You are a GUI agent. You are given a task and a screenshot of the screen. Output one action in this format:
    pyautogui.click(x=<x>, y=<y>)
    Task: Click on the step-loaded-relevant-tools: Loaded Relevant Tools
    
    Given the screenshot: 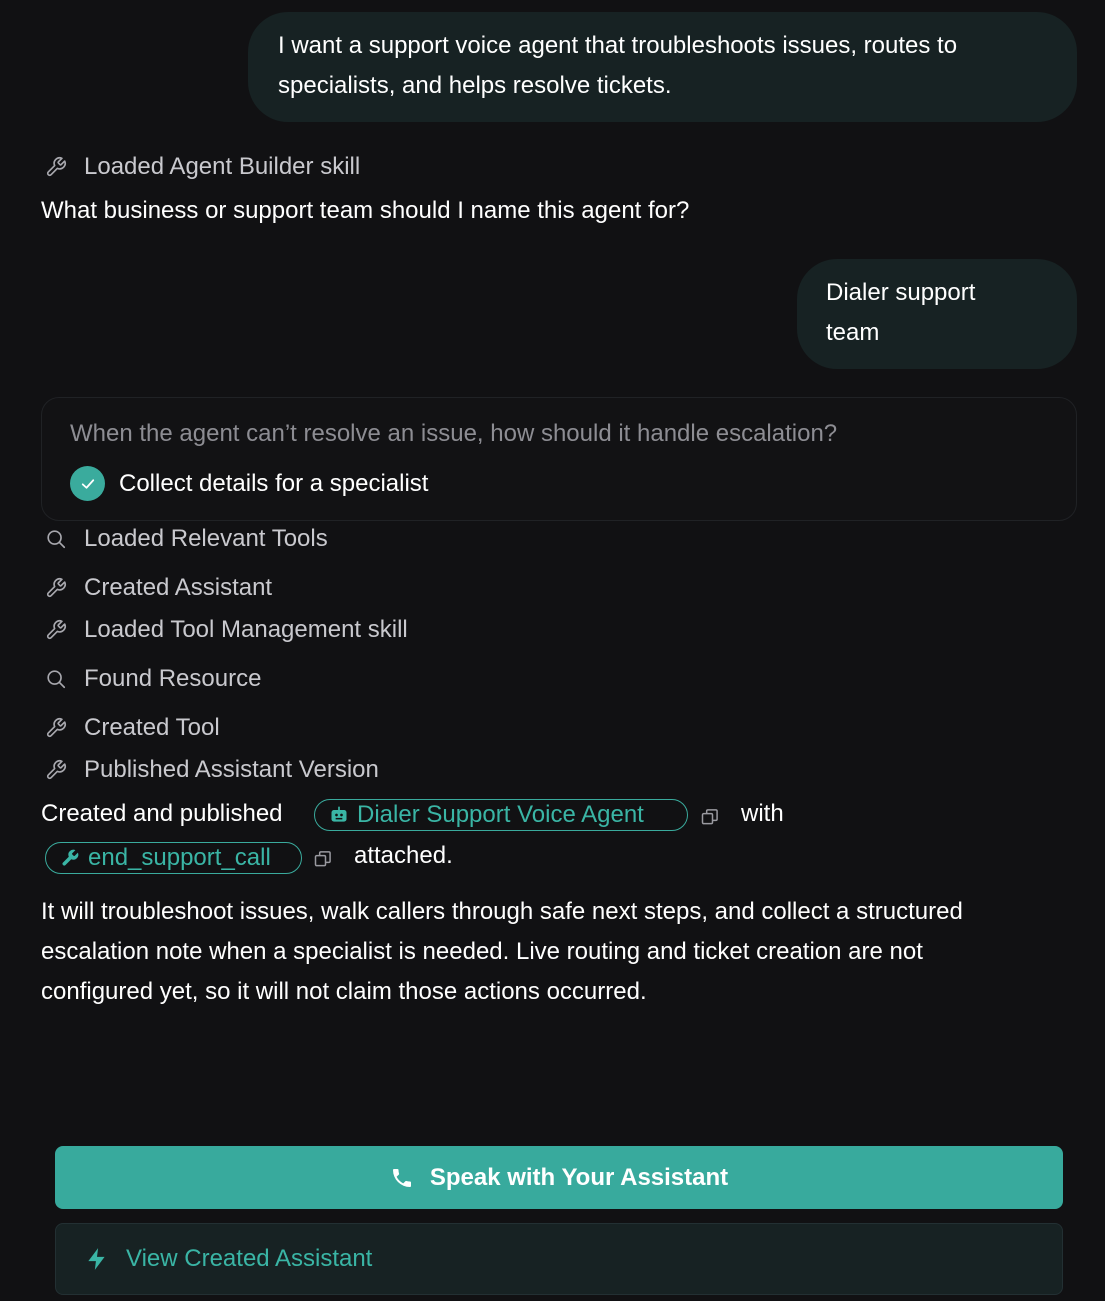 What is the action you would take?
    pyautogui.click(x=186, y=539)
    